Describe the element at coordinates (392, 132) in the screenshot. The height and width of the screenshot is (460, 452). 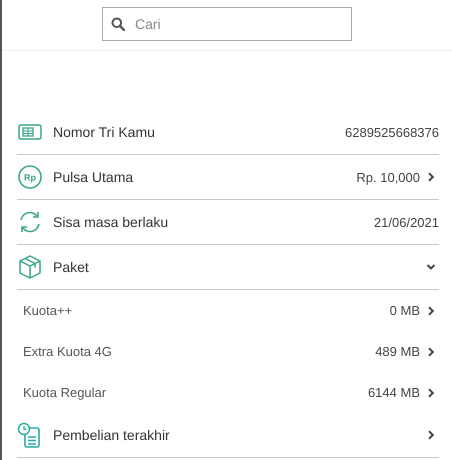
I see `row-value: 6289525668376` at that location.